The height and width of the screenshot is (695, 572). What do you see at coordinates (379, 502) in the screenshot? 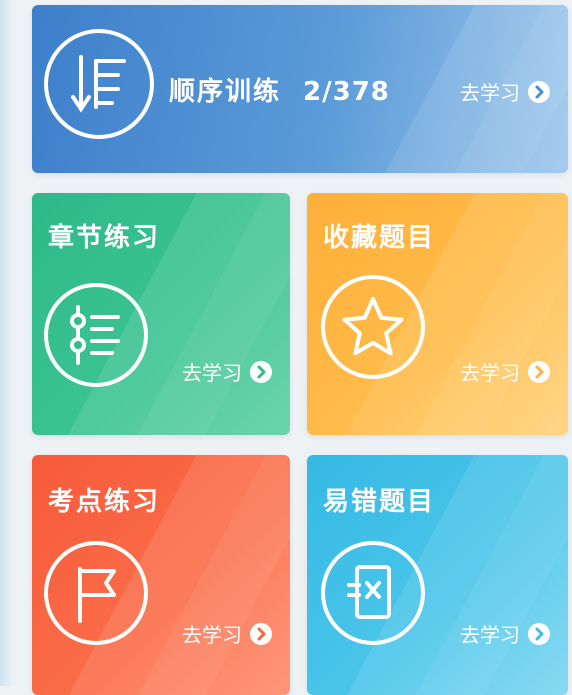
I see `mistakes-title: 易错题目` at bounding box center [379, 502].